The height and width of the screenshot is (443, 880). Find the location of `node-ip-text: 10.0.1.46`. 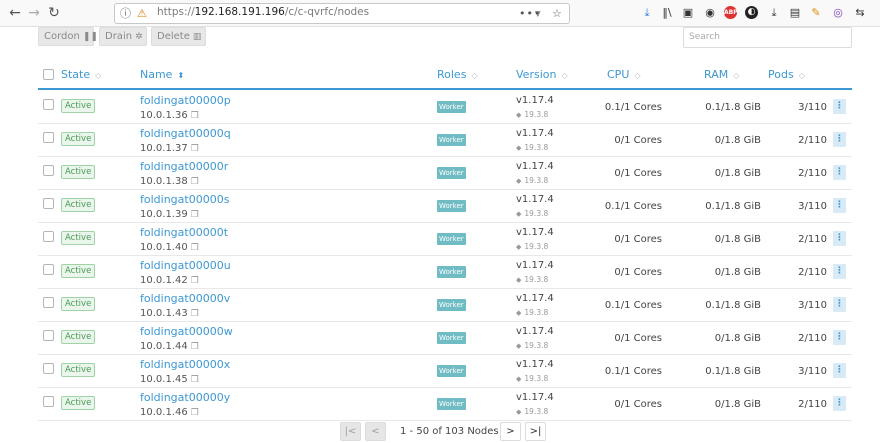

node-ip-text: 10.0.1.46 is located at coordinates (164, 412).